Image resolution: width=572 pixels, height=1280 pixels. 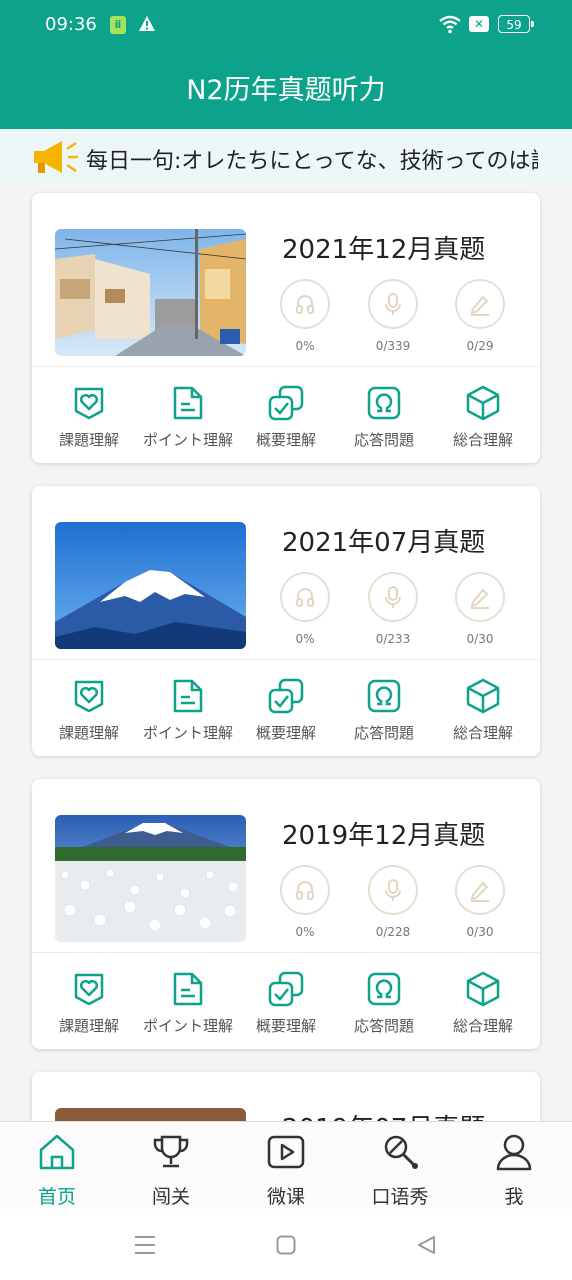 I want to click on bottom-navigation: 首页 闯关 微课 口语秀 我, so click(x=286, y=1165).